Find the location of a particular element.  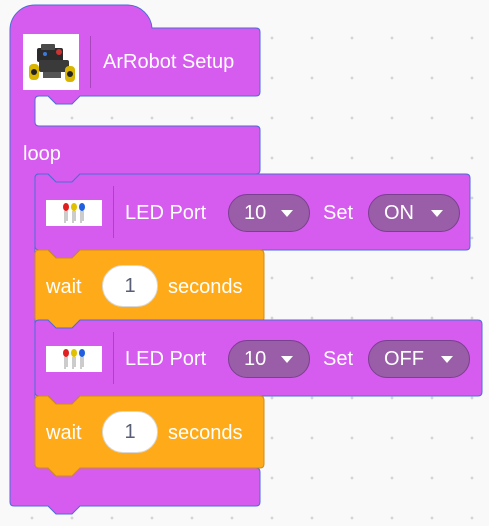

led-port-label-1: LED Port is located at coordinates (166, 213).